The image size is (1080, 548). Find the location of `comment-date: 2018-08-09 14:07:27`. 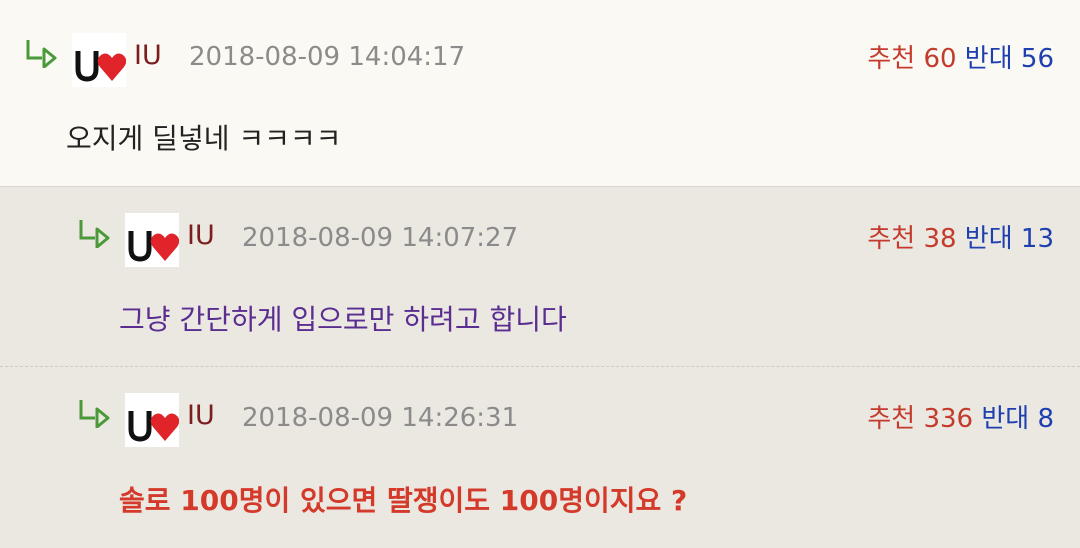

comment-date: 2018-08-09 14:07:27 is located at coordinates (380, 238).